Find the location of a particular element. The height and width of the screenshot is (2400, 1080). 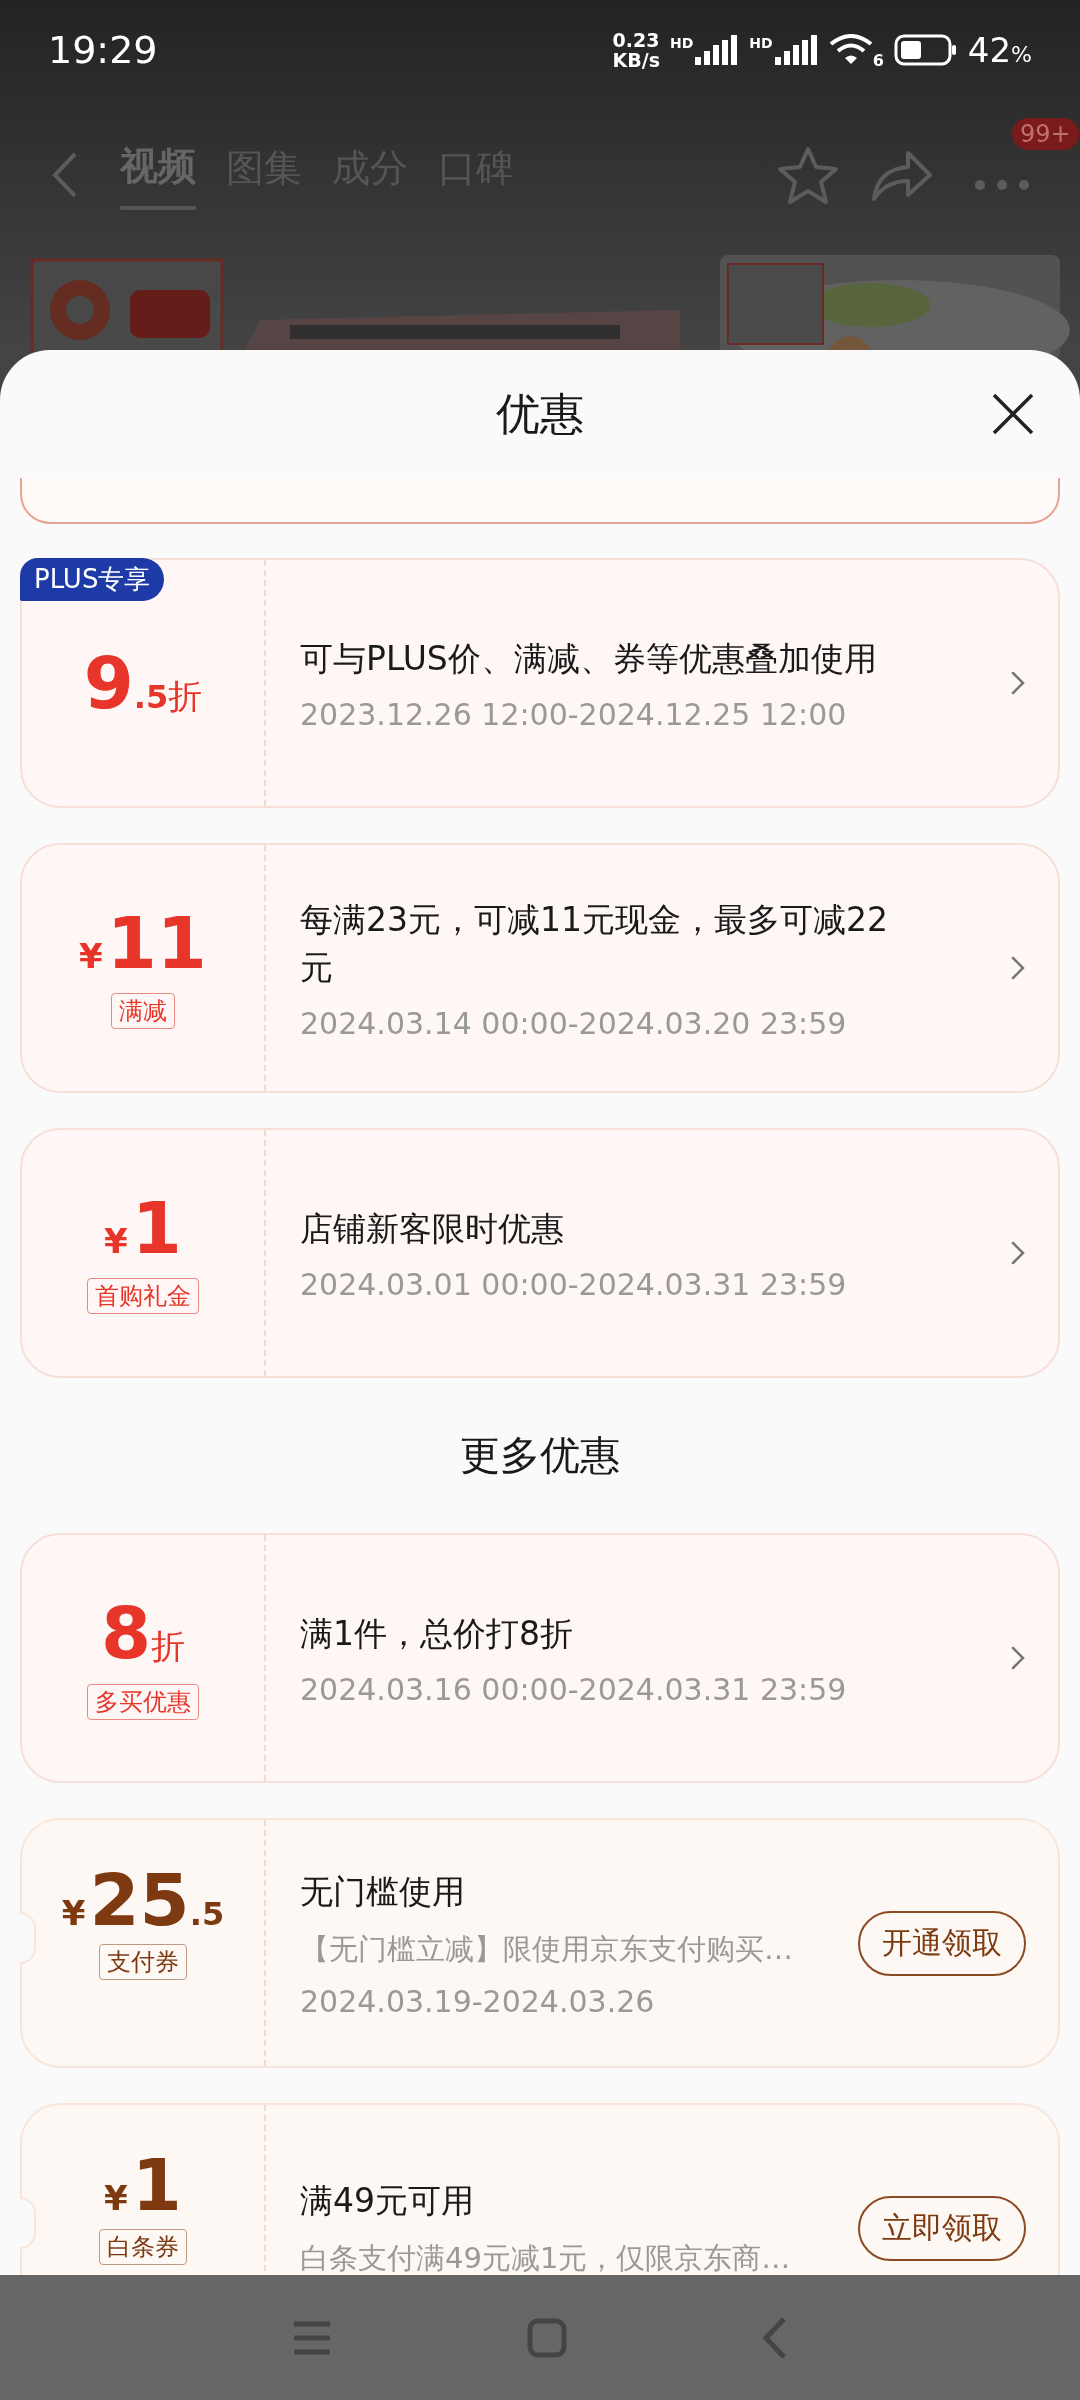

offer-tag: 首购礼金 is located at coordinates (143, 1296).